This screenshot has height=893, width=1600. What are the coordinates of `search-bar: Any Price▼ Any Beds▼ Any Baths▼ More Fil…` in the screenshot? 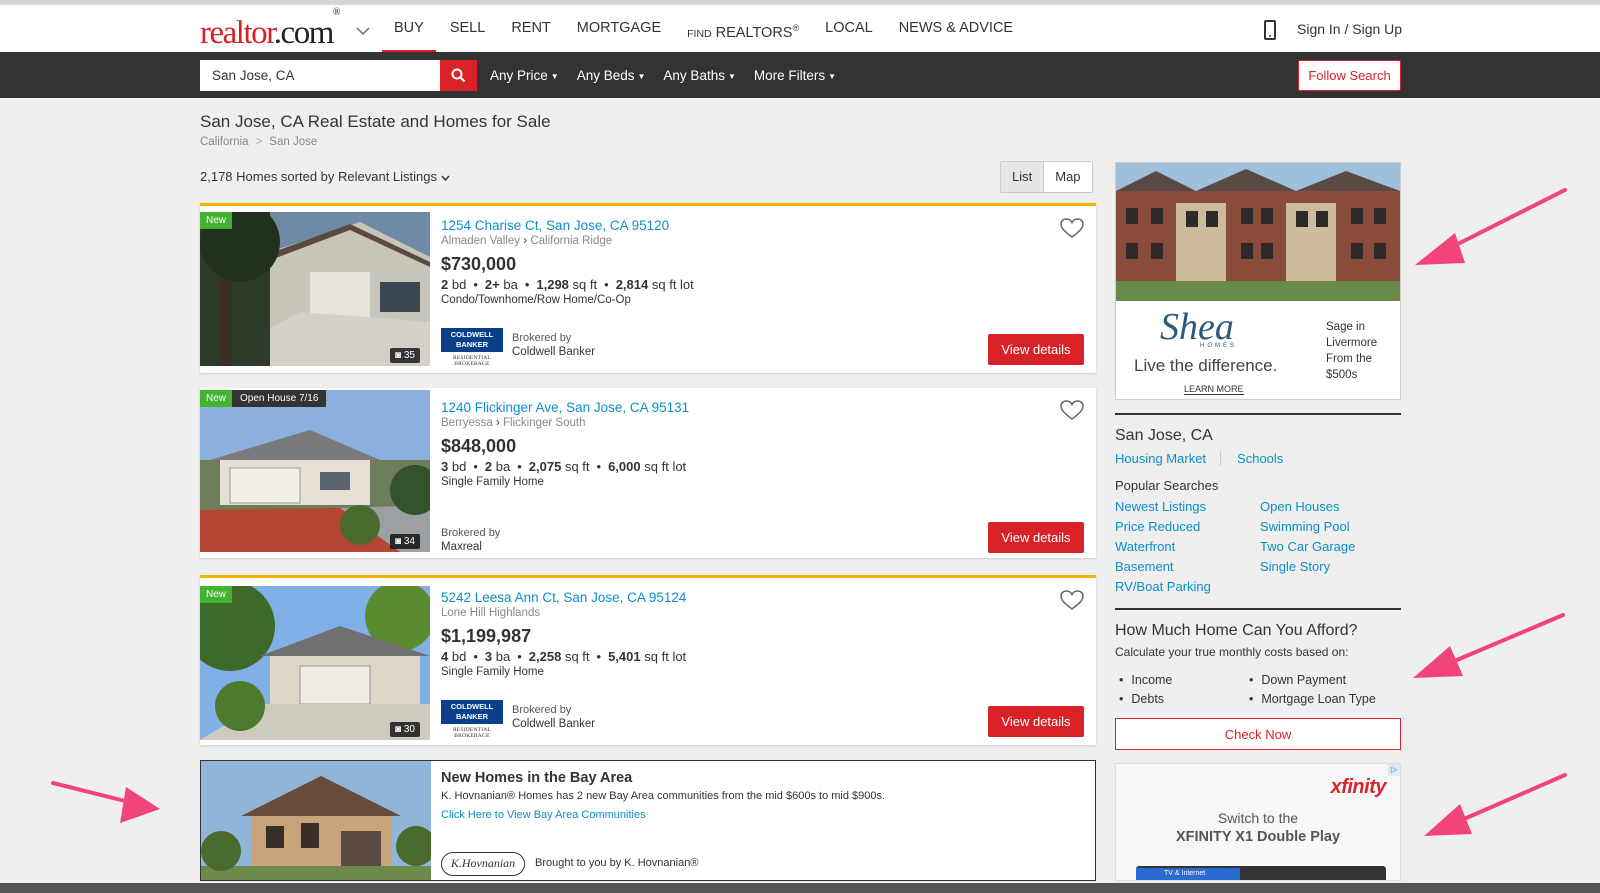 It's located at (800, 75).